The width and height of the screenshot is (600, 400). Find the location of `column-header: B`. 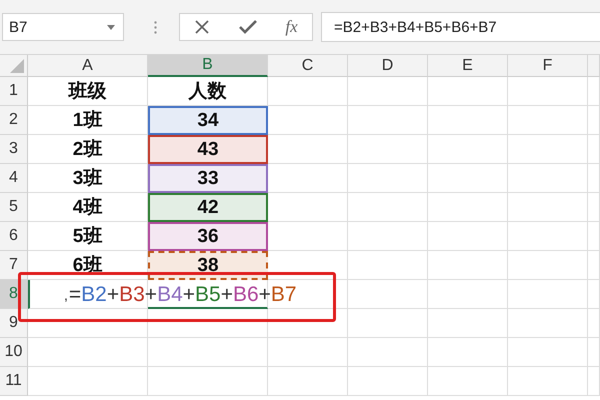

column-header: B is located at coordinates (208, 66).